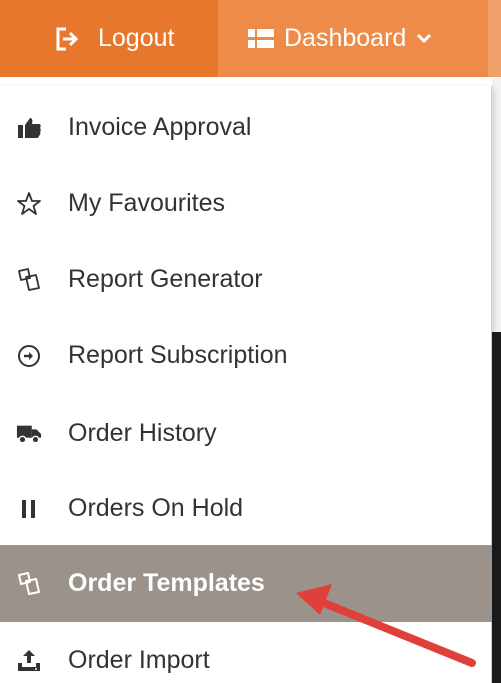 The width and height of the screenshot is (501, 683). I want to click on menu-item-my-favourites: My Favourites, so click(246, 203).